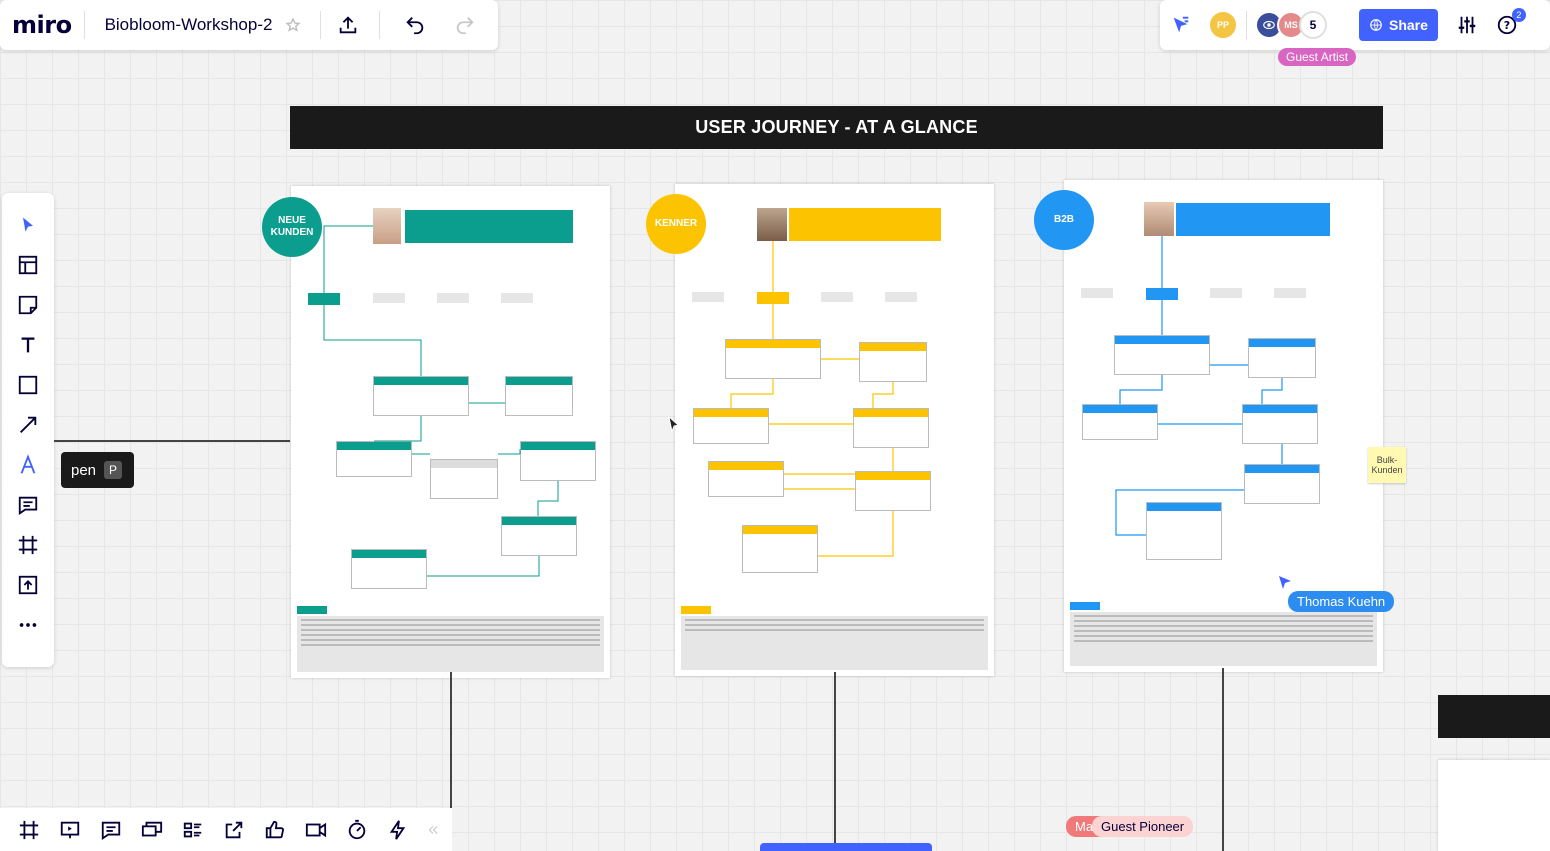  Describe the element at coordinates (1341, 601) in the screenshot. I see `cursor-label-thomas: Thomas Kuehn` at that location.